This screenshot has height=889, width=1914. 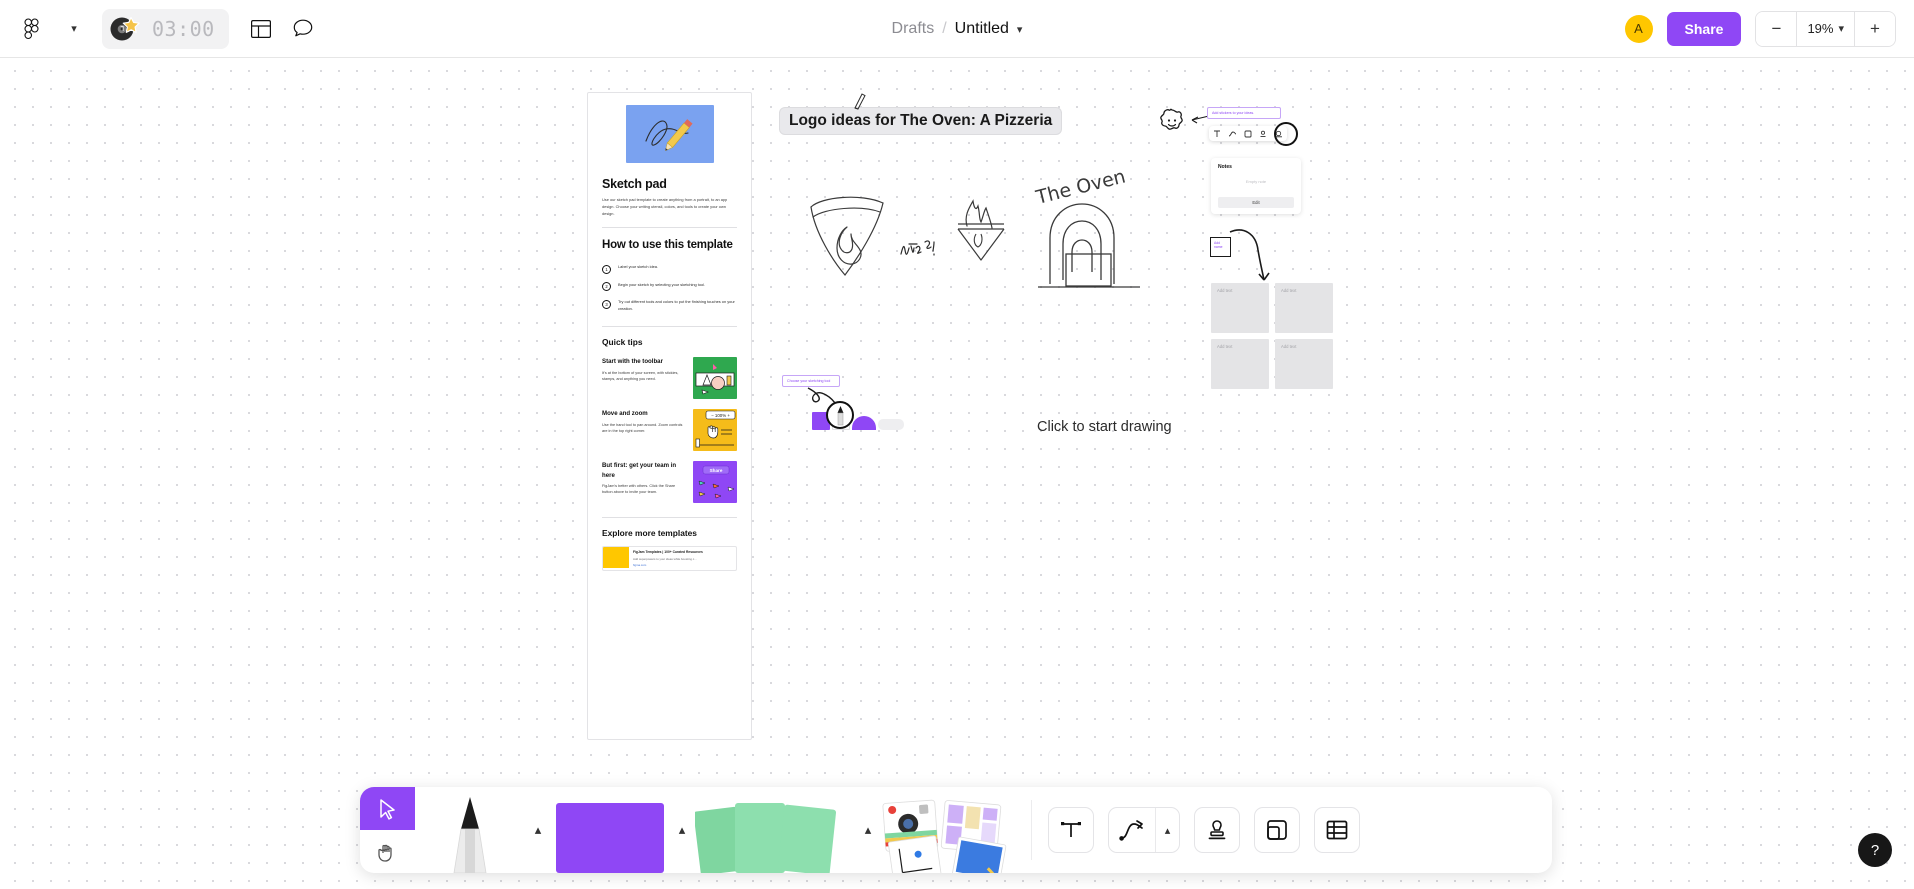 I want to click on widget-icon, so click(x=1277, y=830).